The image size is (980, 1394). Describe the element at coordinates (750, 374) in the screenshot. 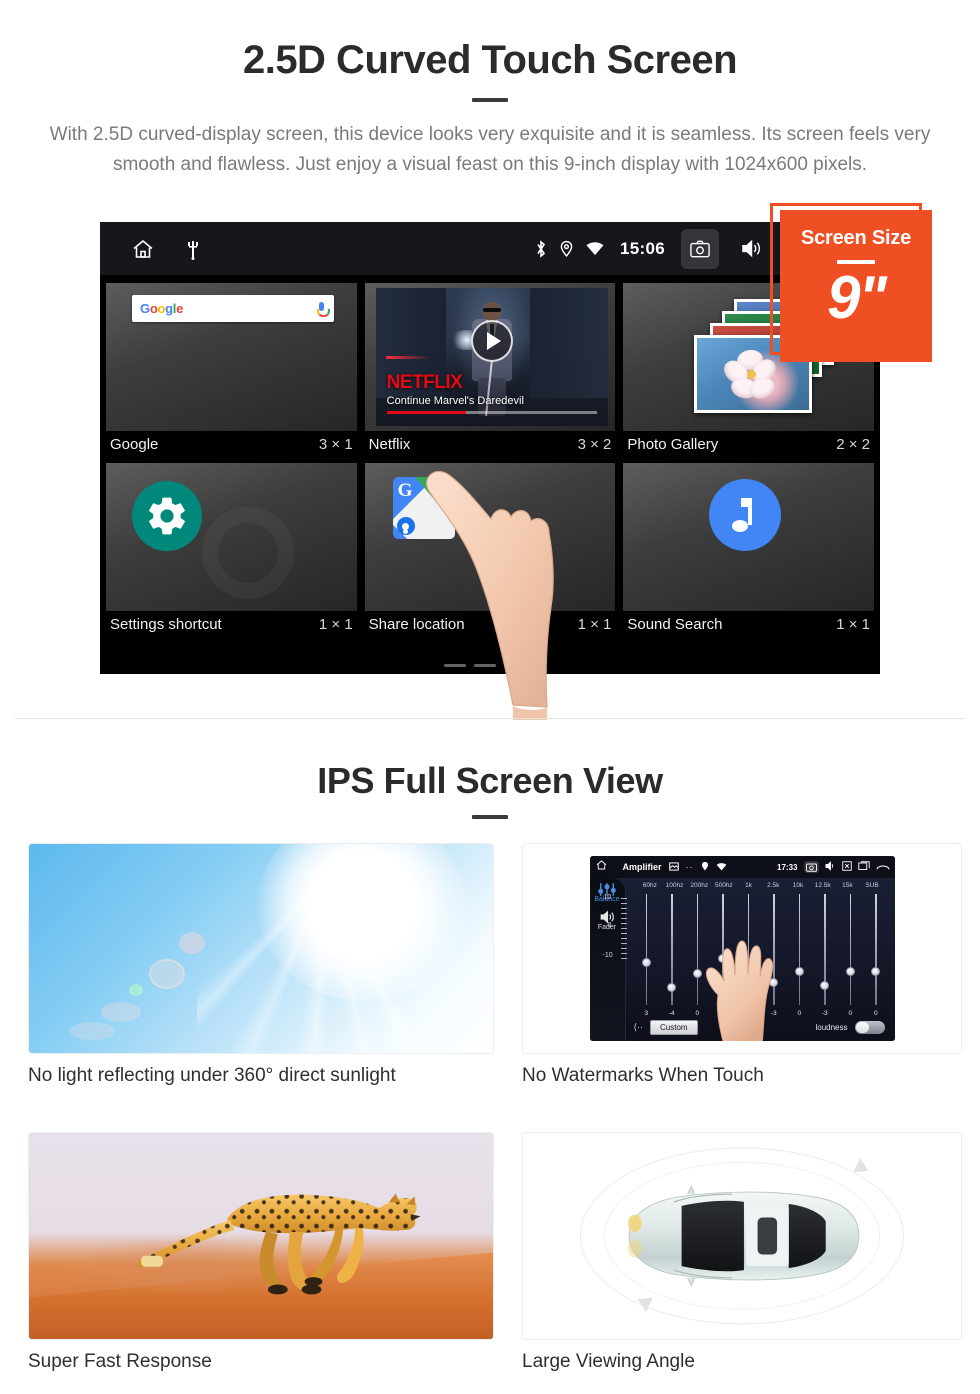

I see `cherry-blossom-flower` at that location.